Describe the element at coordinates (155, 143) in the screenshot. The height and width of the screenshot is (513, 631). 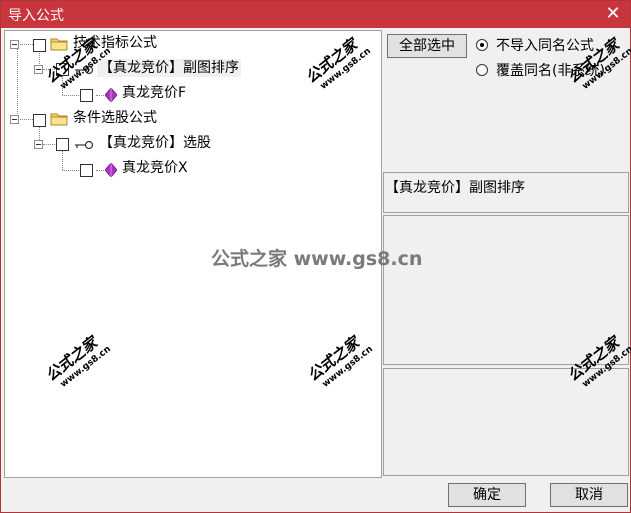
I see `tree-formula-label: 【真龙竞价】选股` at that location.